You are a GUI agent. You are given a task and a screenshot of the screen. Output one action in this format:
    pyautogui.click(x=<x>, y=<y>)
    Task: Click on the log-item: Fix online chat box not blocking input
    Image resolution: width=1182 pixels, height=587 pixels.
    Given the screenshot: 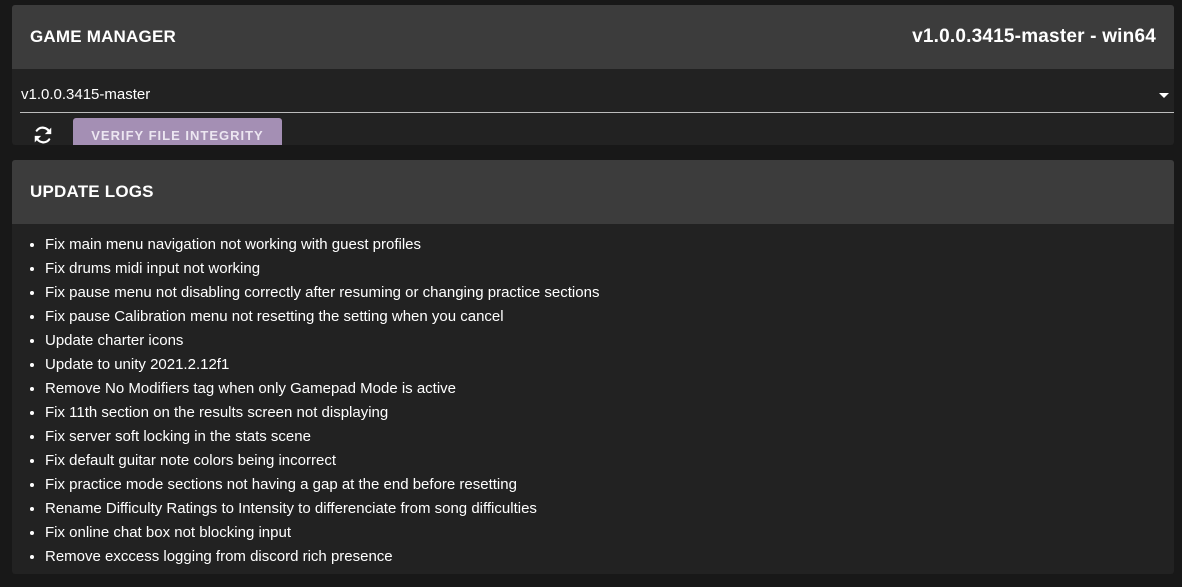 What is the action you would take?
    pyautogui.click(x=609, y=533)
    